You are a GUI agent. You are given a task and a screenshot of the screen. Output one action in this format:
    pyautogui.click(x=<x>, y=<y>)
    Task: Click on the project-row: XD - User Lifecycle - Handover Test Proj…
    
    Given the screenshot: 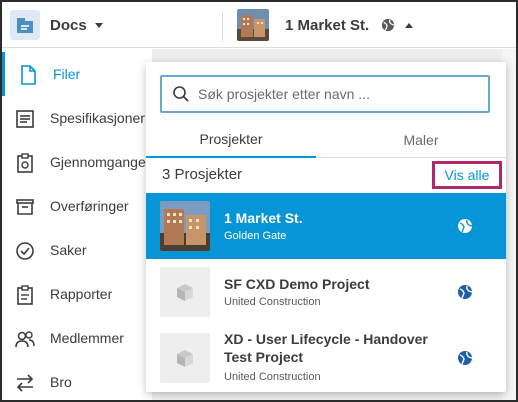 What is the action you would take?
    pyautogui.click(x=326, y=358)
    